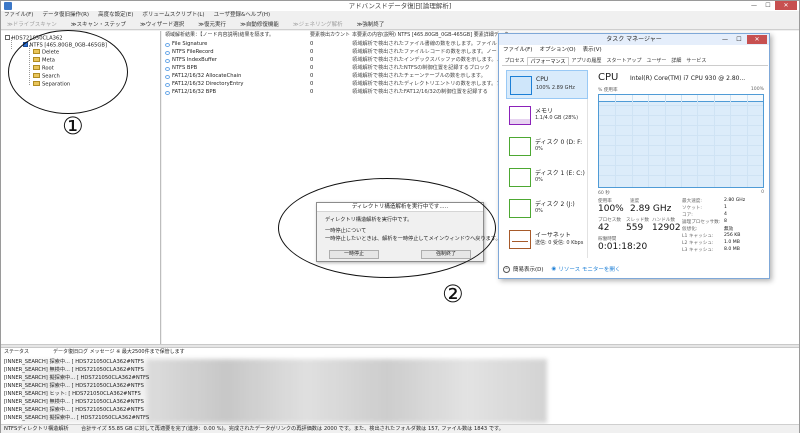 This screenshot has width=800, height=433. I want to click on tab-startup: スタートアップ, so click(624, 61).